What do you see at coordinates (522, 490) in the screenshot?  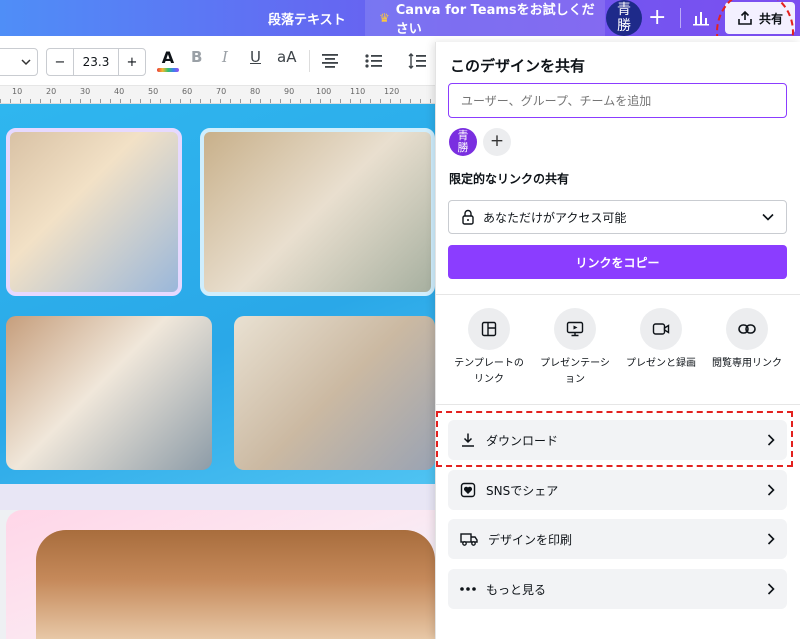 I see `share-sns-label: SNSでシェア` at bounding box center [522, 490].